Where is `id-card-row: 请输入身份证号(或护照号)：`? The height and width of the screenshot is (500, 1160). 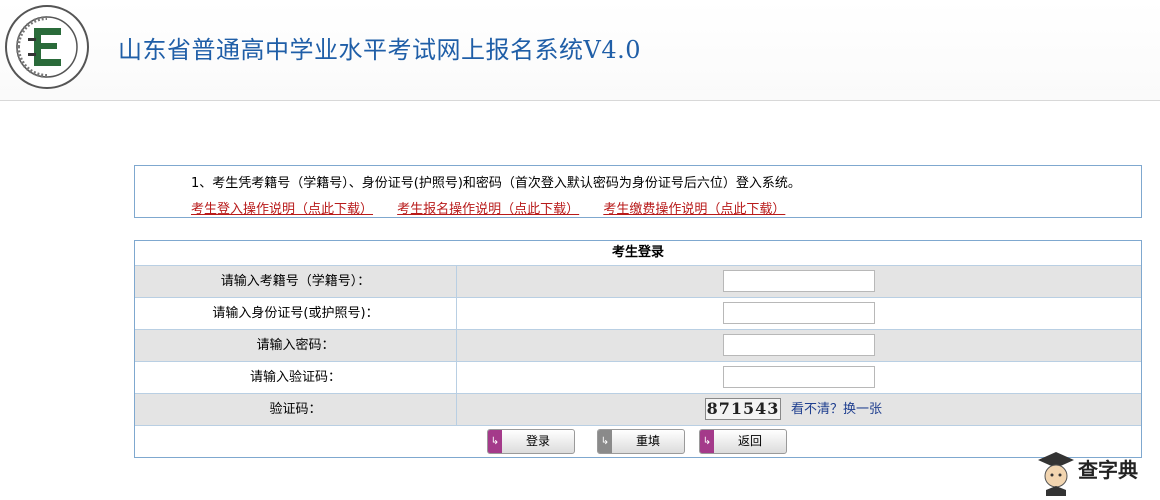 id-card-row: 请输入身份证号(或护照号)： is located at coordinates (638, 313).